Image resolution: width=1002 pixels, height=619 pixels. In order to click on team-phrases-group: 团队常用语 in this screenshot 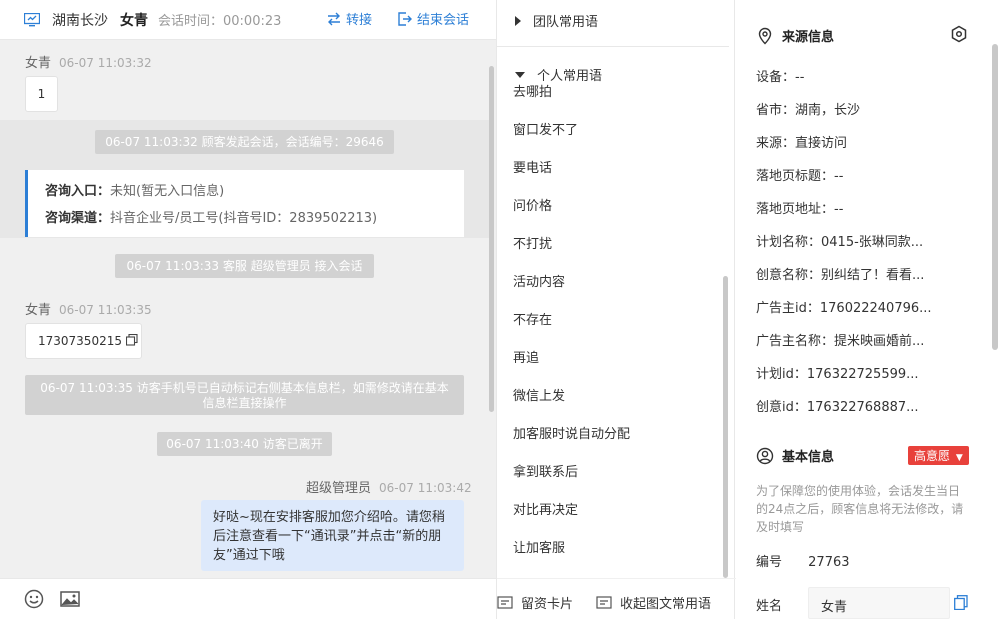, I will do `click(556, 20)`.